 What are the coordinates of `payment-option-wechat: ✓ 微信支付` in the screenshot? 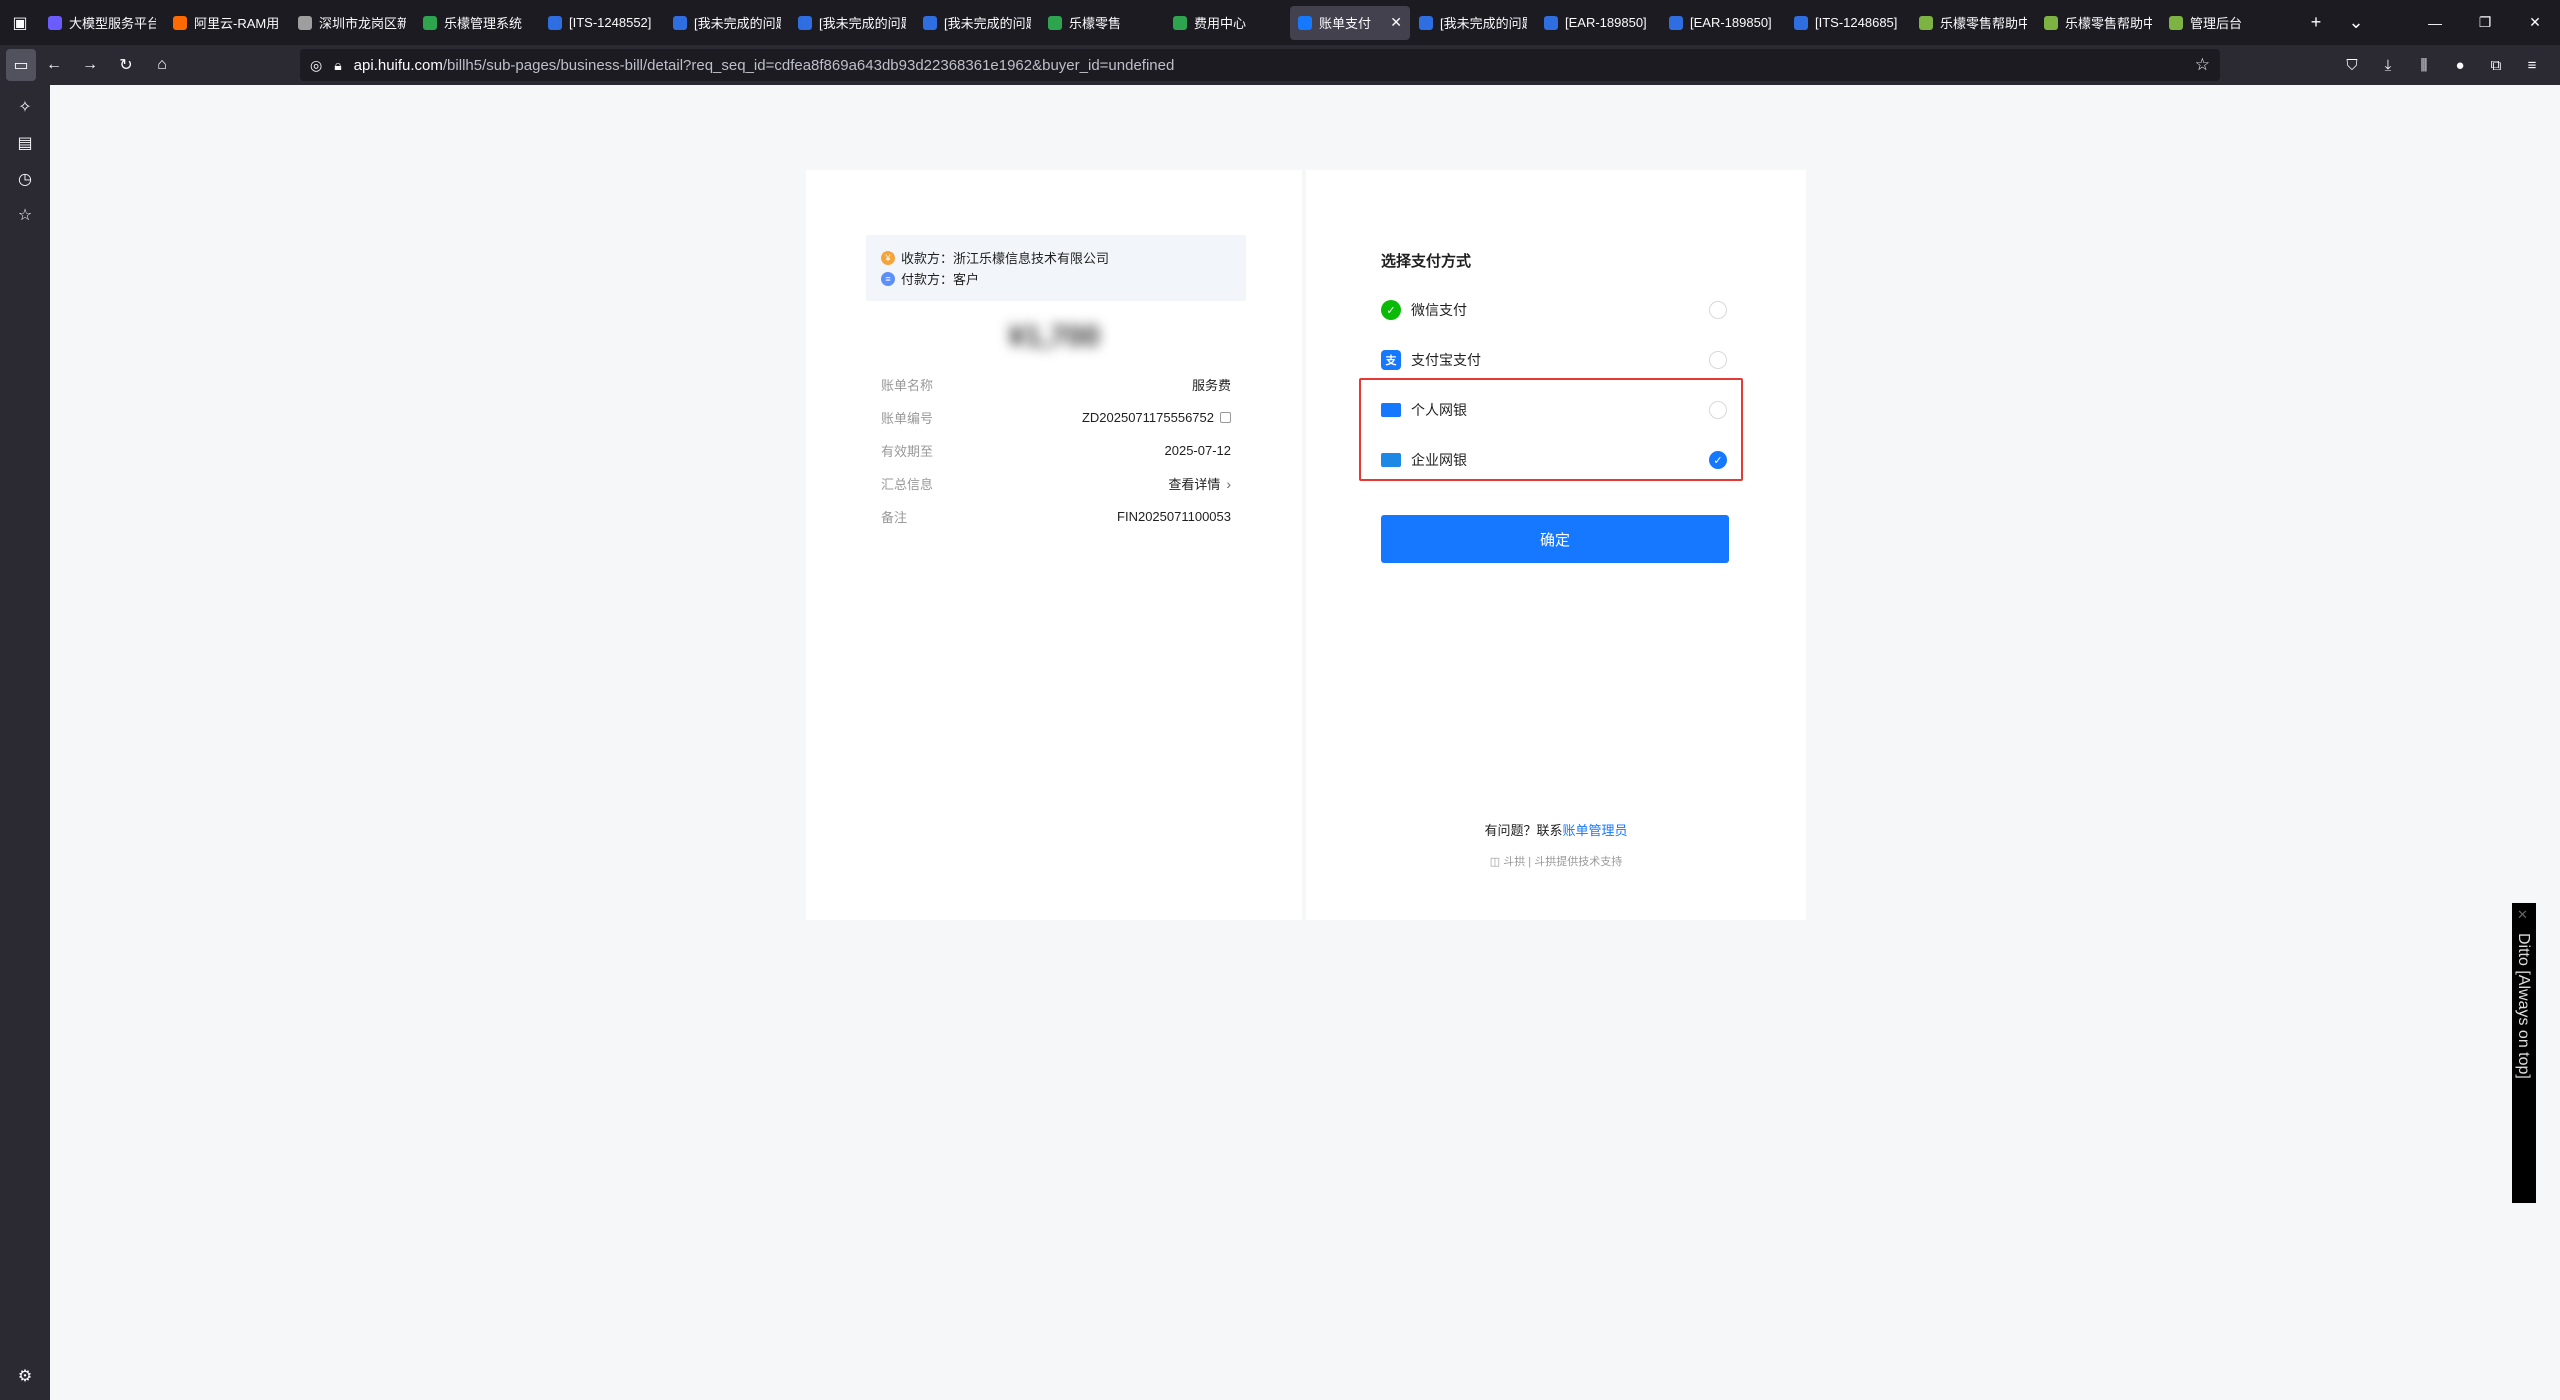 It's located at (1554, 310).